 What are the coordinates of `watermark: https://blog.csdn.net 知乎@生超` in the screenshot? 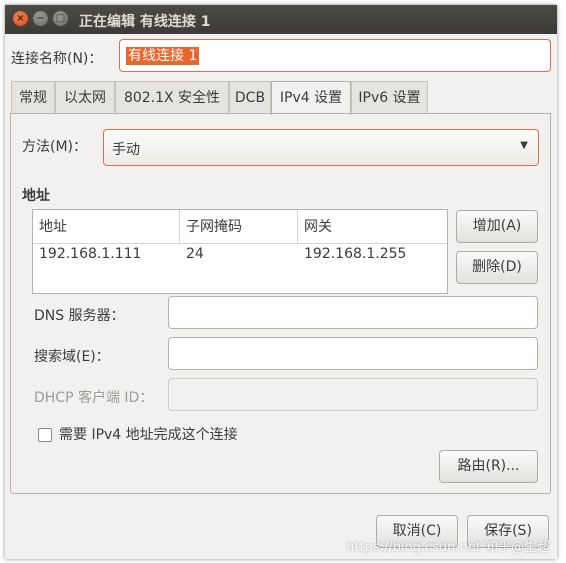 It's located at (448, 547).